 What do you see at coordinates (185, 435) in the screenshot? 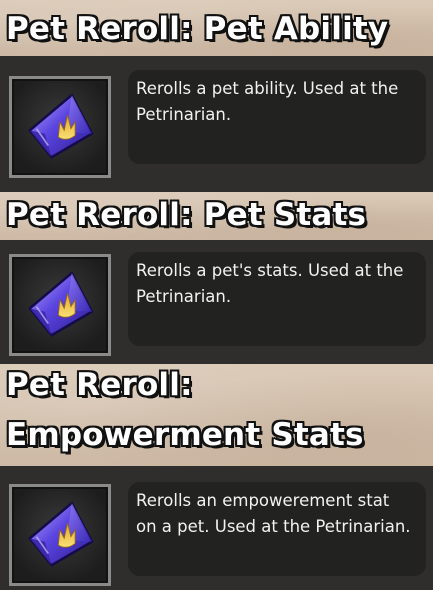
I see `item-title-line-2: Empowerment Stats` at bounding box center [185, 435].